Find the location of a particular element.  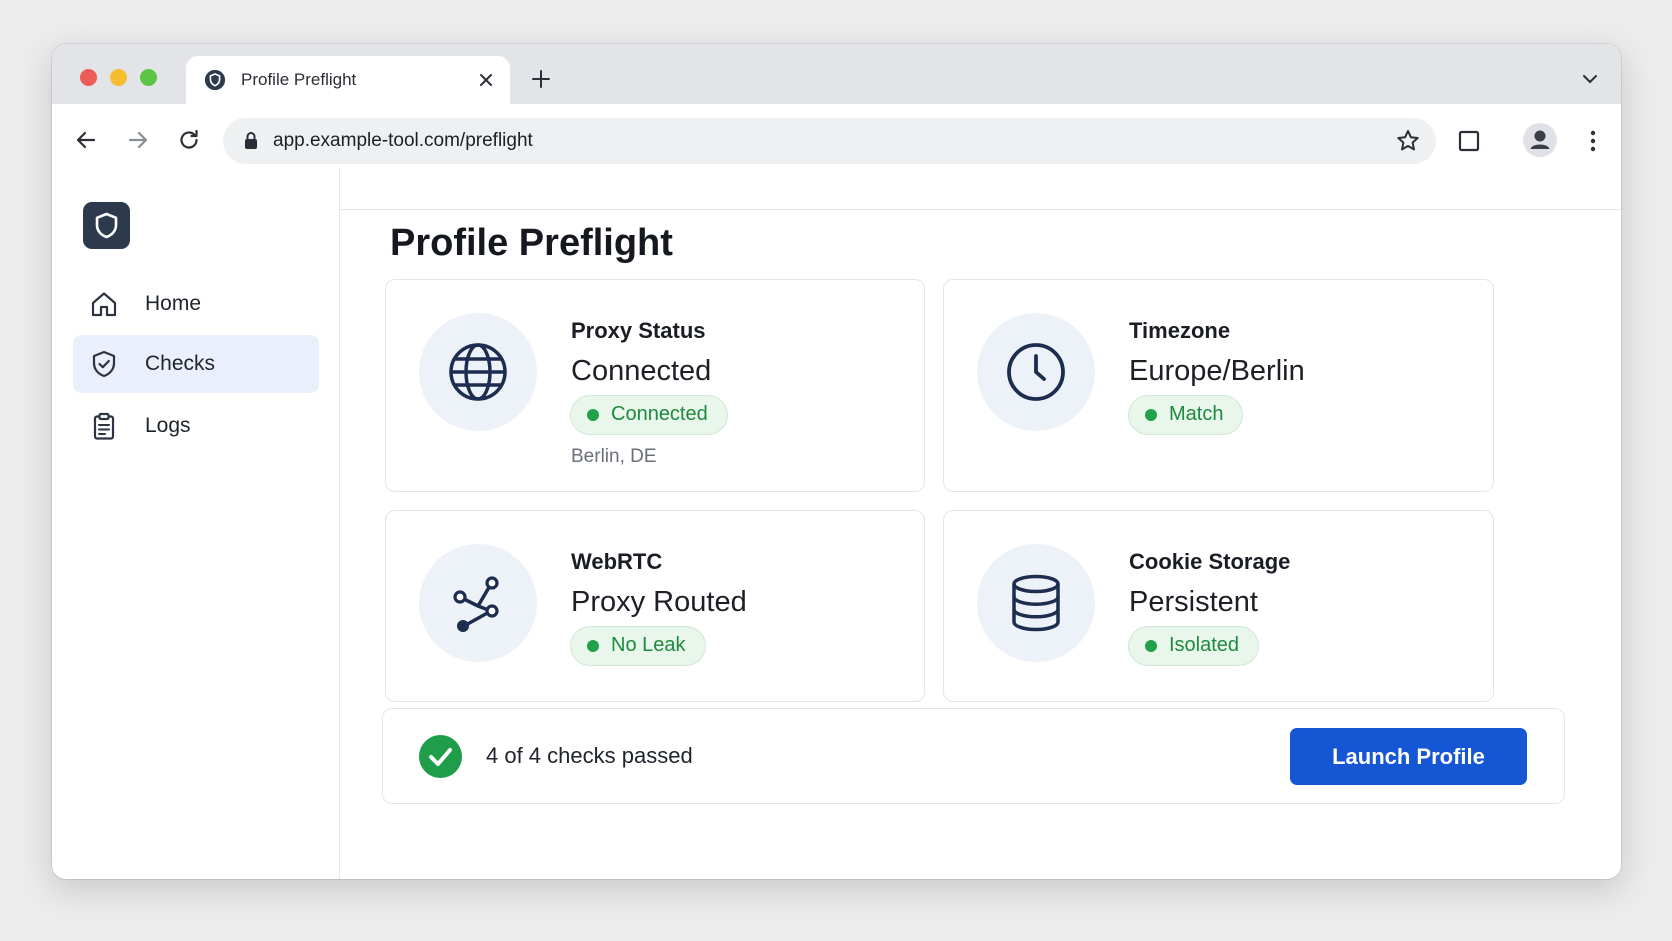

globe-icon is located at coordinates (478, 372).